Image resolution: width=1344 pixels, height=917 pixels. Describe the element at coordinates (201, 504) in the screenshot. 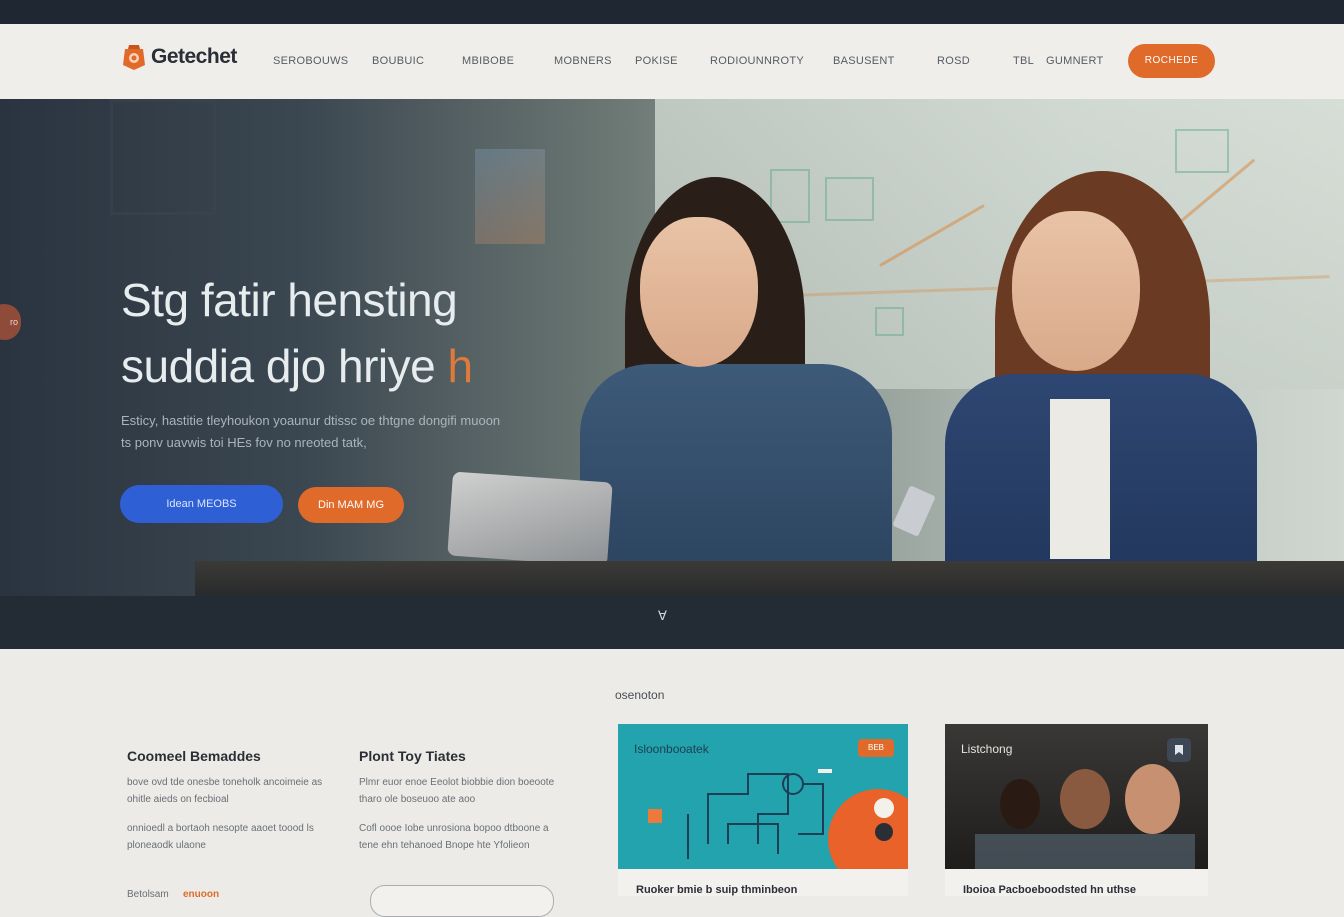

I see `hero-primary-button: Idean MEOBS` at that location.